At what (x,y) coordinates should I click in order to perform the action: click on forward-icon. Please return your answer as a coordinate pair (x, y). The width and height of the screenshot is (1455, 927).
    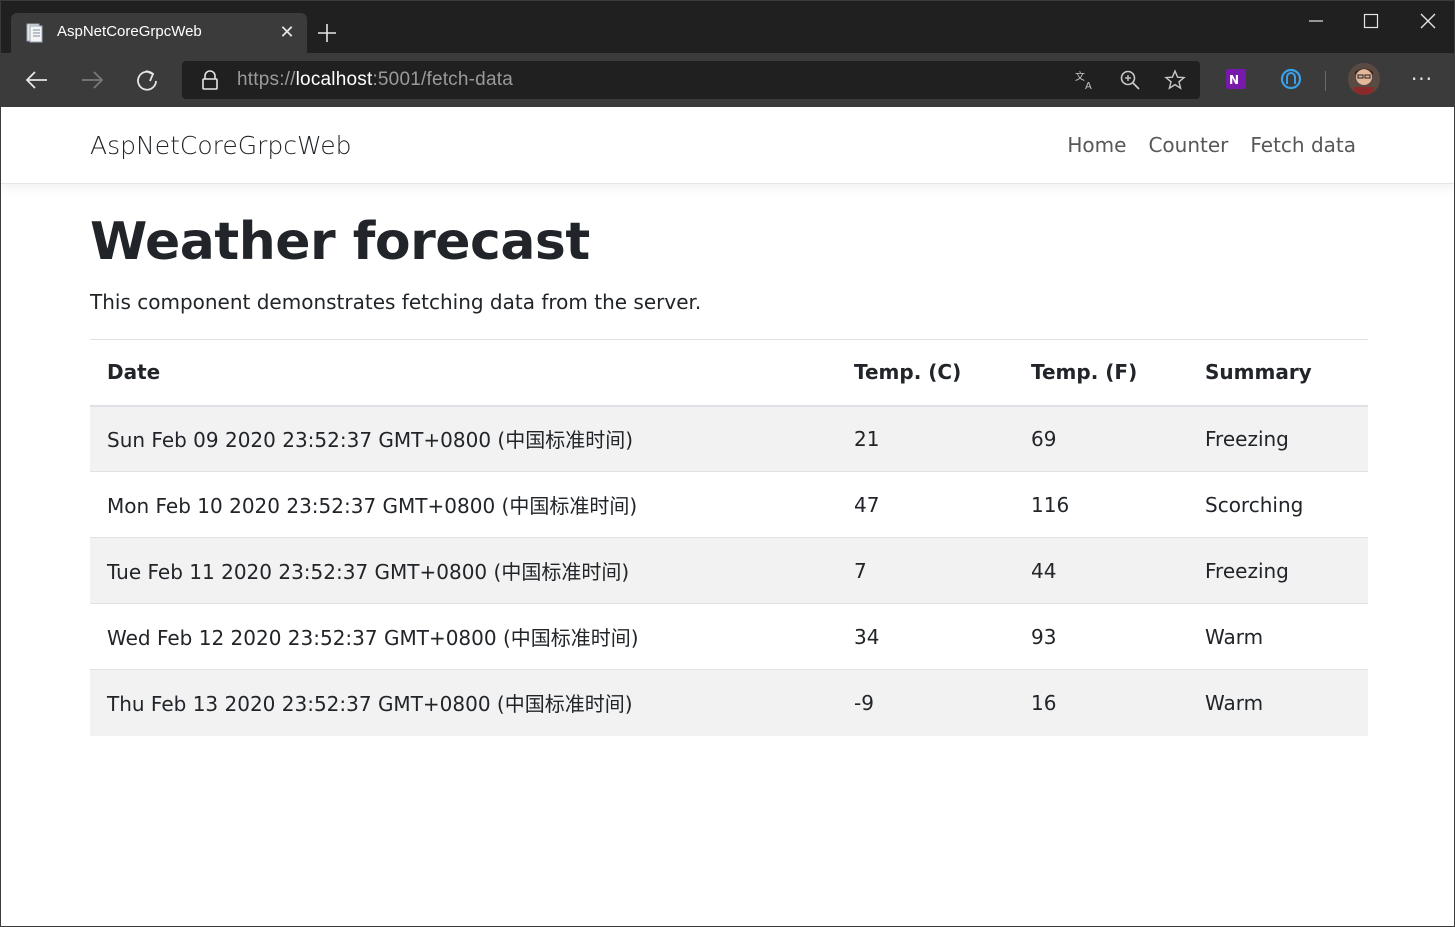
    Looking at the image, I should click on (92, 80).